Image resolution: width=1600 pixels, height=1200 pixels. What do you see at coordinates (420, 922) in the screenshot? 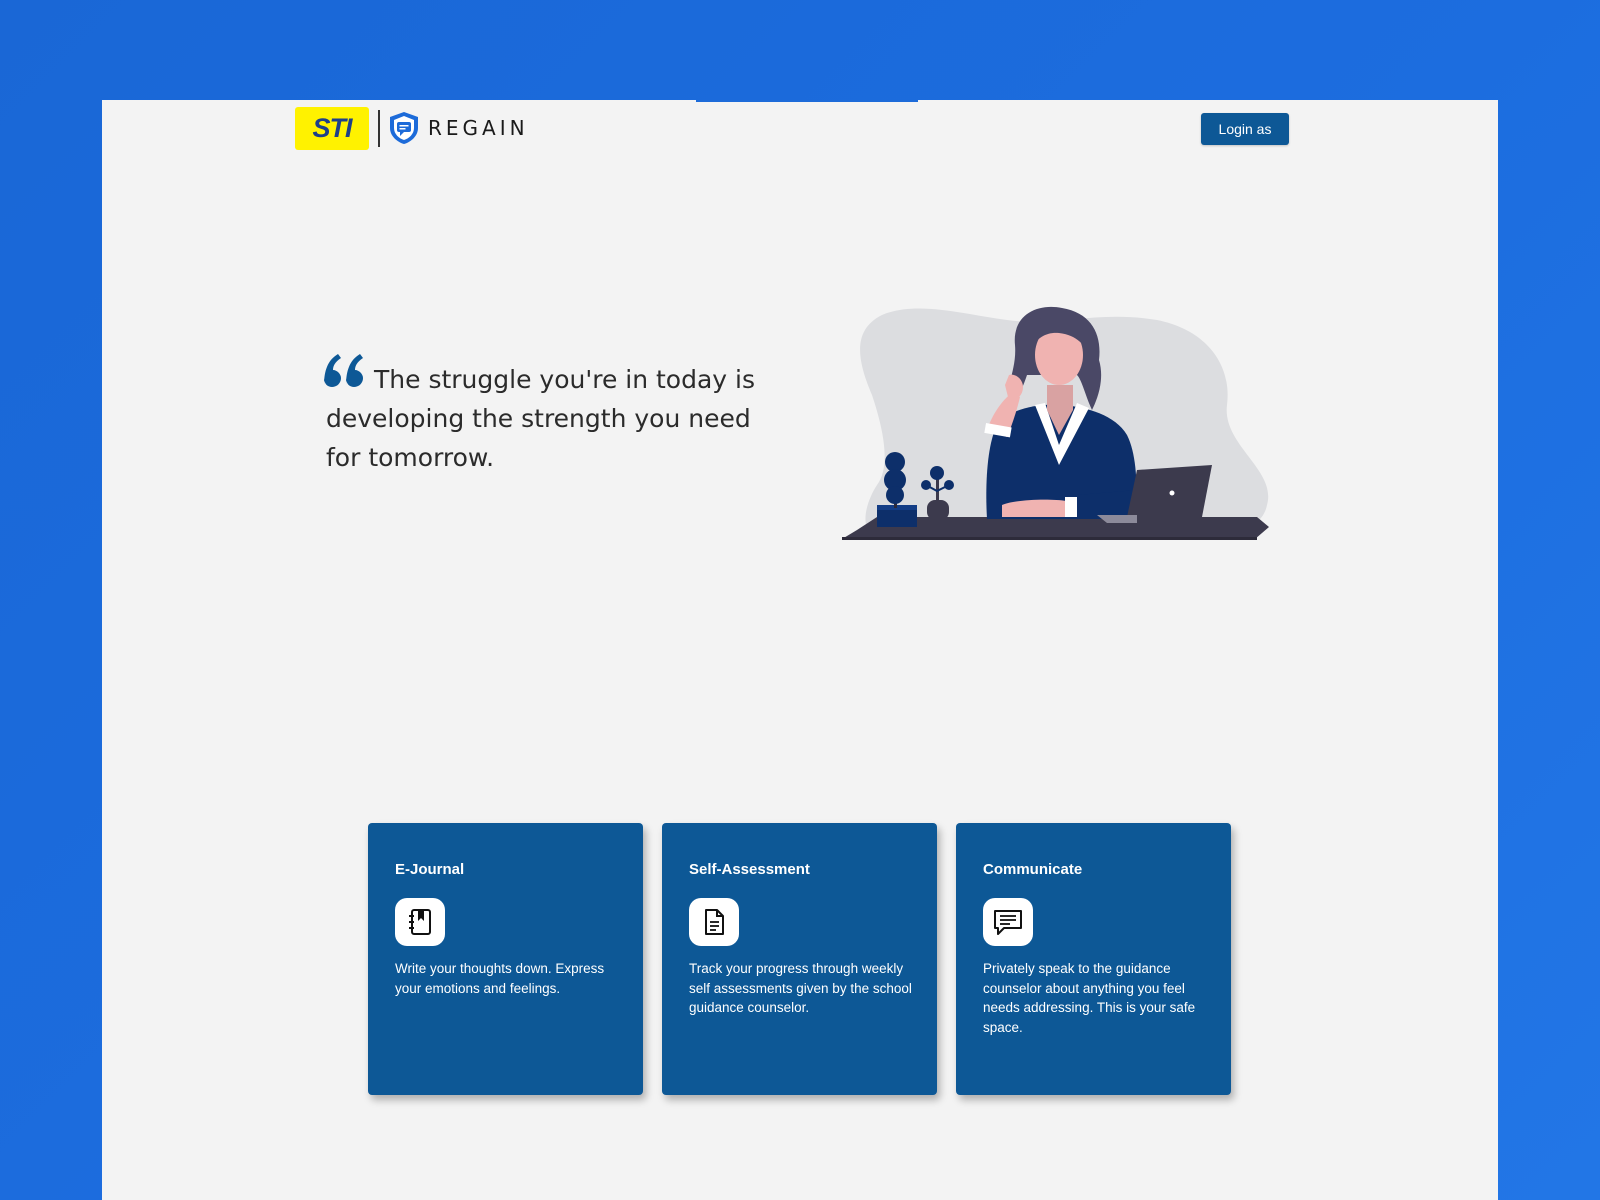
I see `journal-bookmark-icon` at bounding box center [420, 922].